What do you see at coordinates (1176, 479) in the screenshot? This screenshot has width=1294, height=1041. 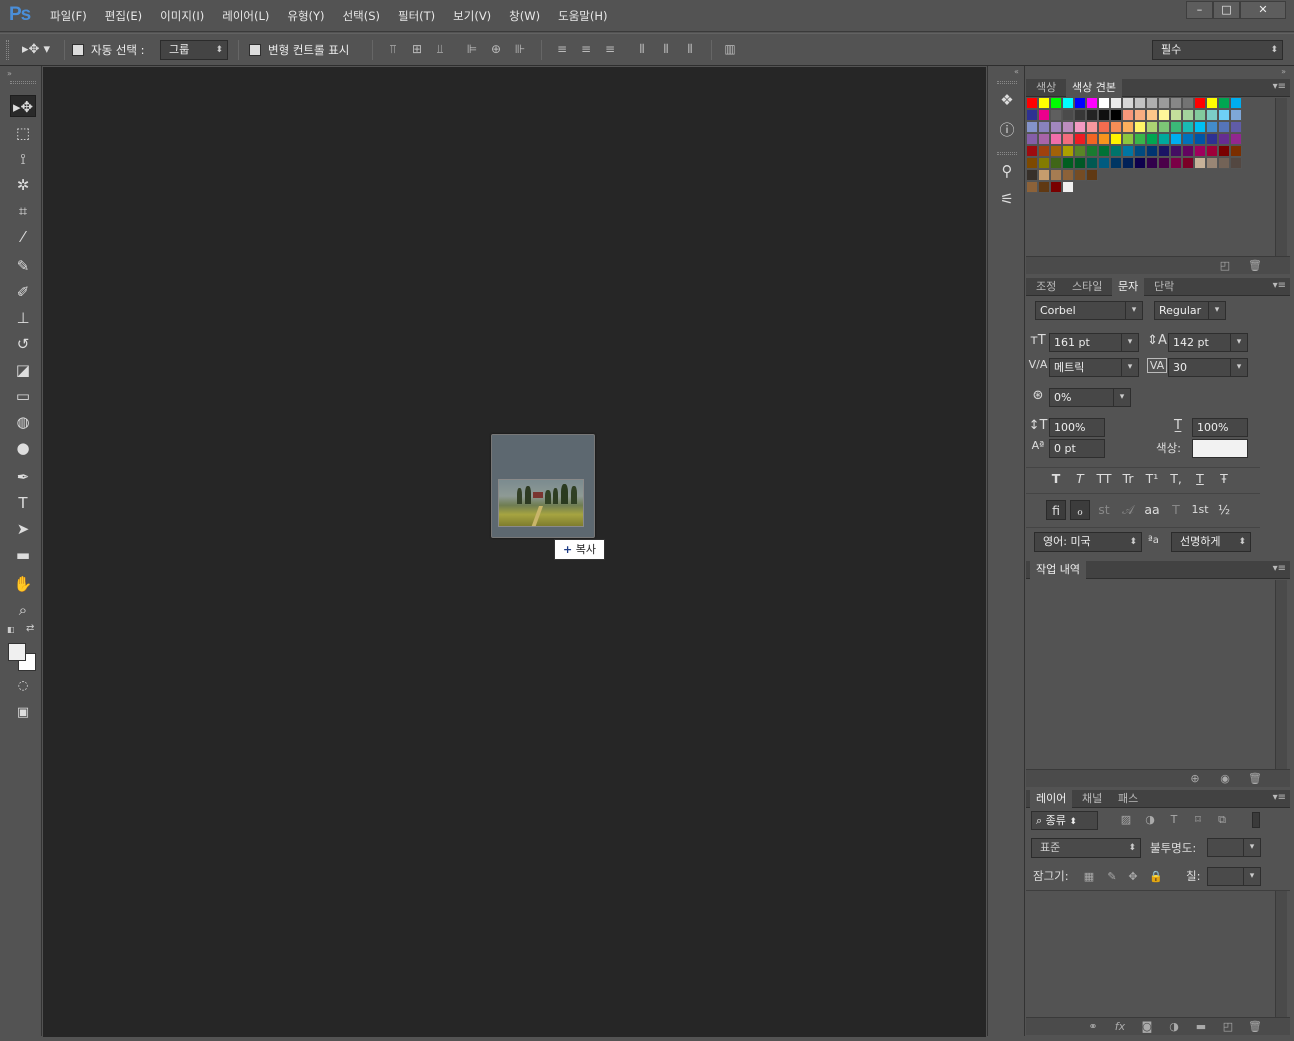 I see `subscript-button: T,` at bounding box center [1176, 479].